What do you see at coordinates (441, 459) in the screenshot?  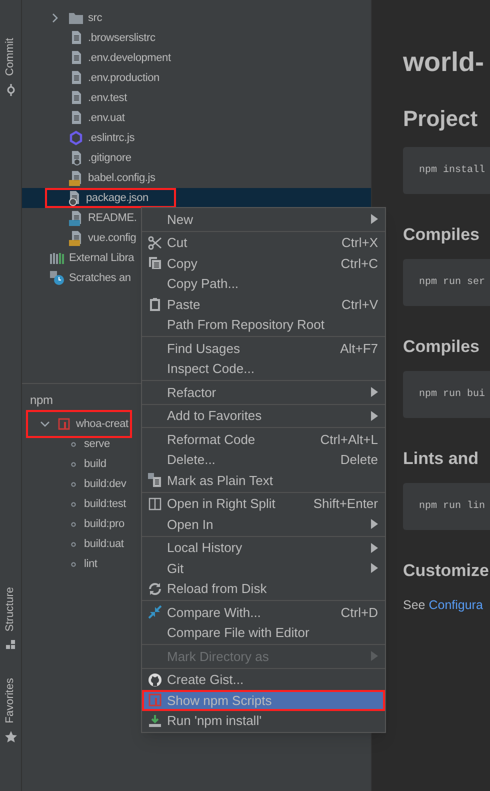 I see `heading: Lints and` at bounding box center [441, 459].